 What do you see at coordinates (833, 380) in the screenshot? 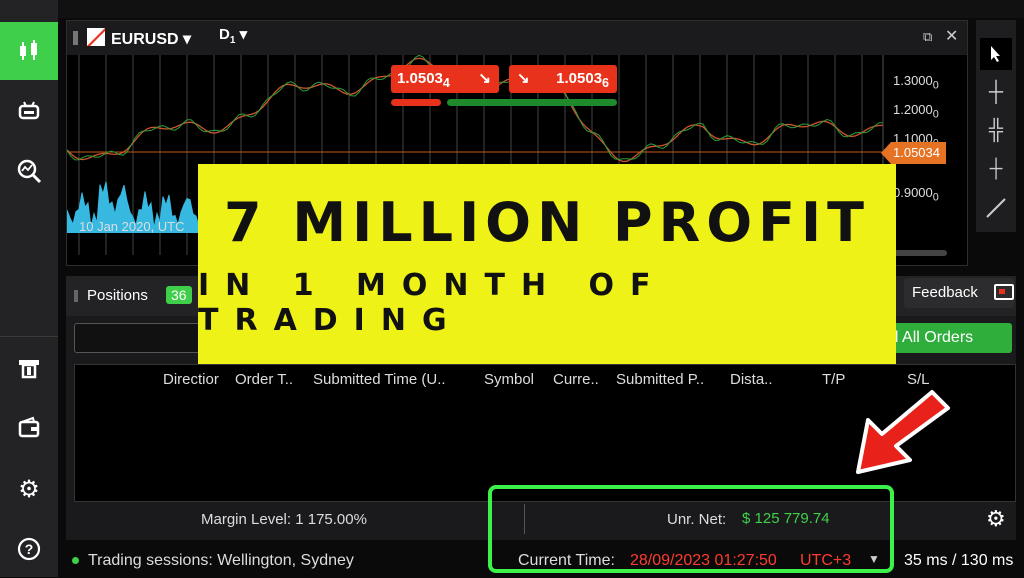
I see `column-header: T/P` at bounding box center [833, 380].